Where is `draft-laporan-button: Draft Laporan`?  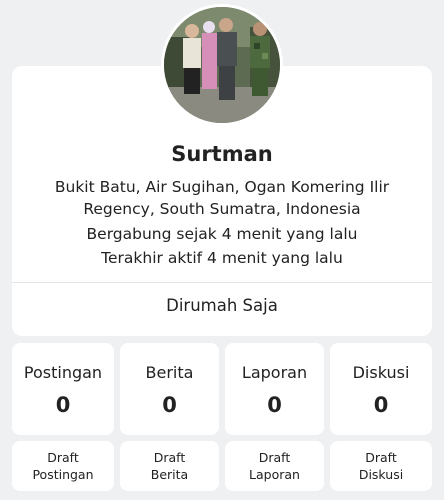
draft-laporan-button: Draft Laporan is located at coordinates (274, 466).